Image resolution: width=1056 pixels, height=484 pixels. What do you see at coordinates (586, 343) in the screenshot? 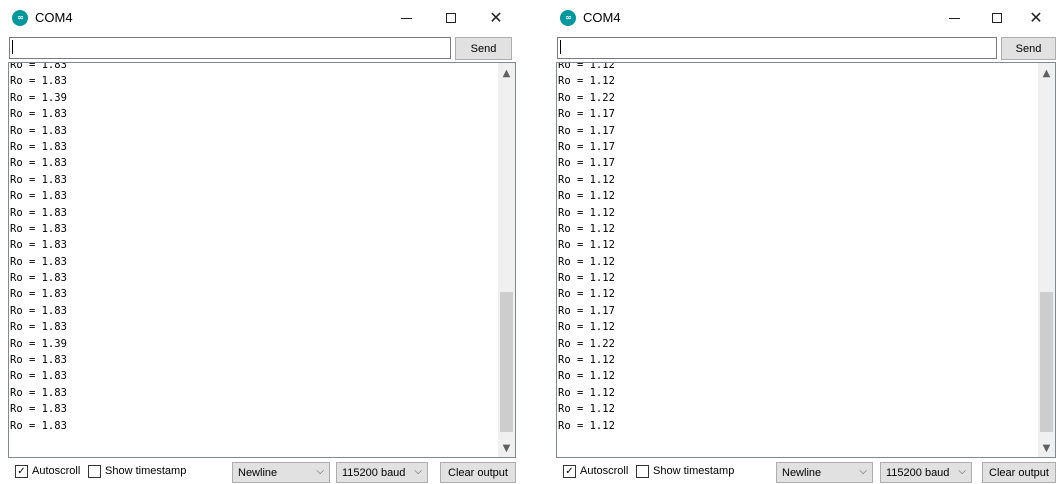
I see `output-line: Ro = 1.22` at bounding box center [586, 343].